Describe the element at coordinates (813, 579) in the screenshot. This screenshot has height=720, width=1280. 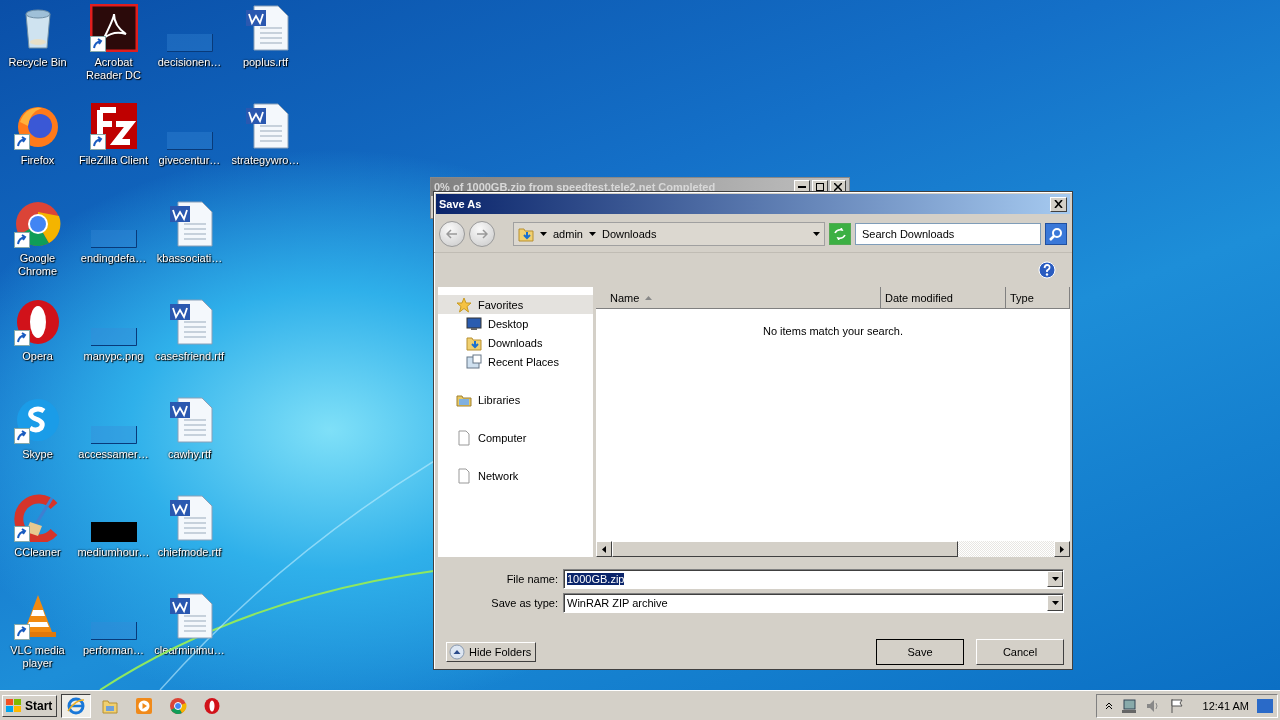
I see `file-name-field: 1000GB.zip` at that location.